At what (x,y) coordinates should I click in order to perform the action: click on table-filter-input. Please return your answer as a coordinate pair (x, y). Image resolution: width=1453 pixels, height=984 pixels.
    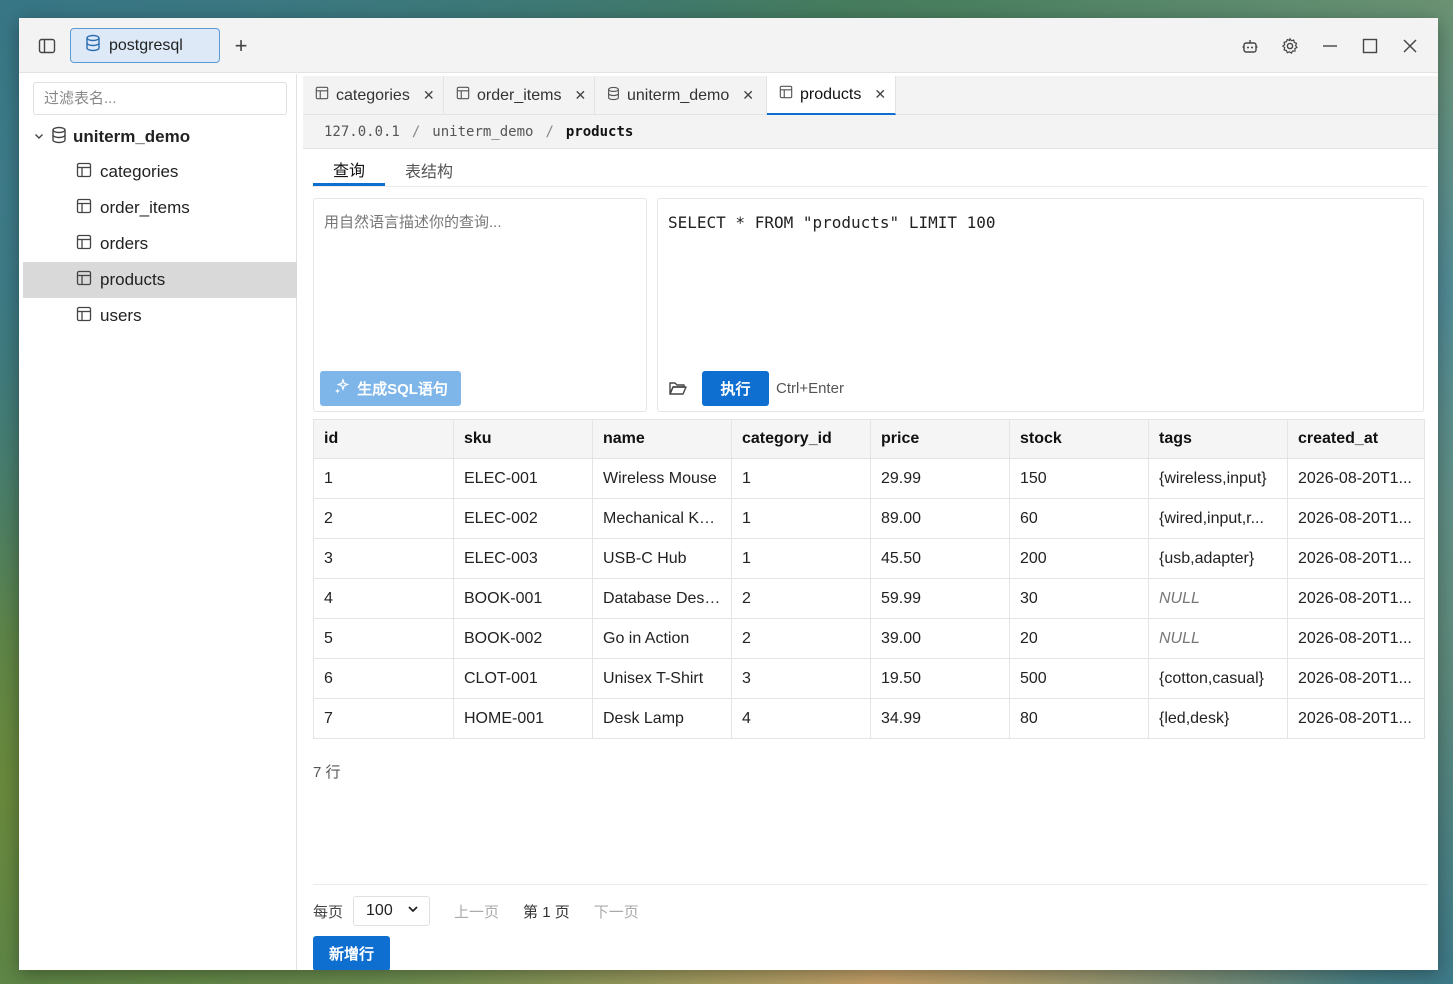
    Looking at the image, I should click on (160, 98).